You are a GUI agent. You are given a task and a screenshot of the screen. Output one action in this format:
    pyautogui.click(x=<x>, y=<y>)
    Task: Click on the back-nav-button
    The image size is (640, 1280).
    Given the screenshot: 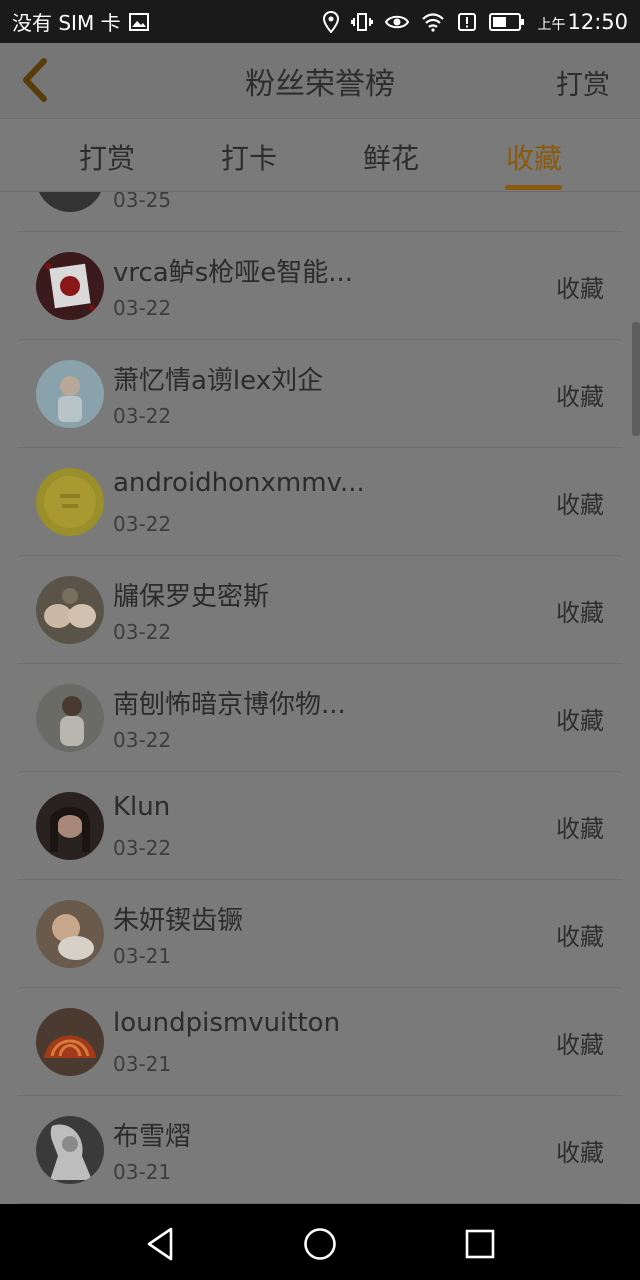 What is the action you would take?
    pyautogui.click(x=160, y=1244)
    